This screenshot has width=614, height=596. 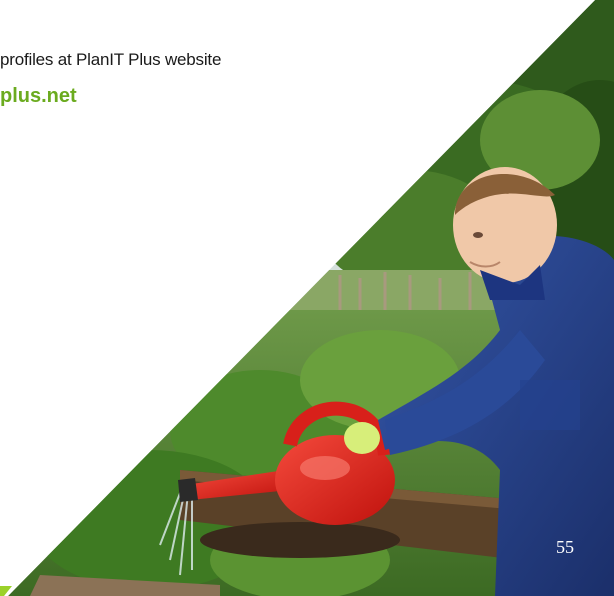 What do you see at coordinates (565, 547) in the screenshot?
I see `page-number: 55` at bounding box center [565, 547].